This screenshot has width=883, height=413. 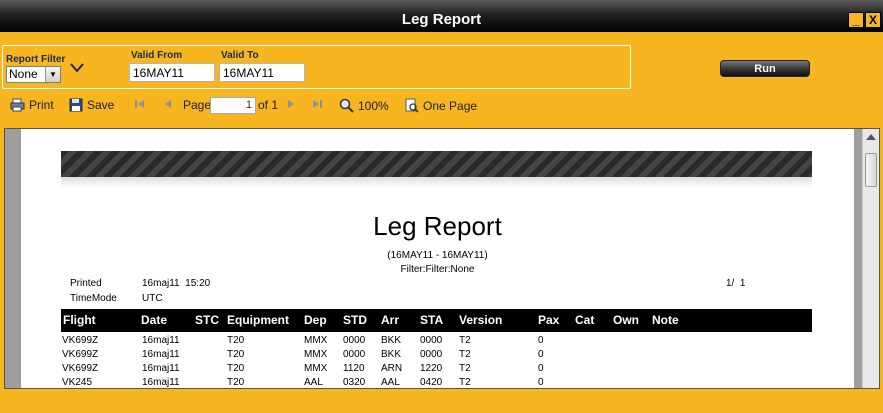 What do you see at coordinates (437, 226) in the screenshot?
I see `report-title: Leg Report` at bounding box center [437, 226].